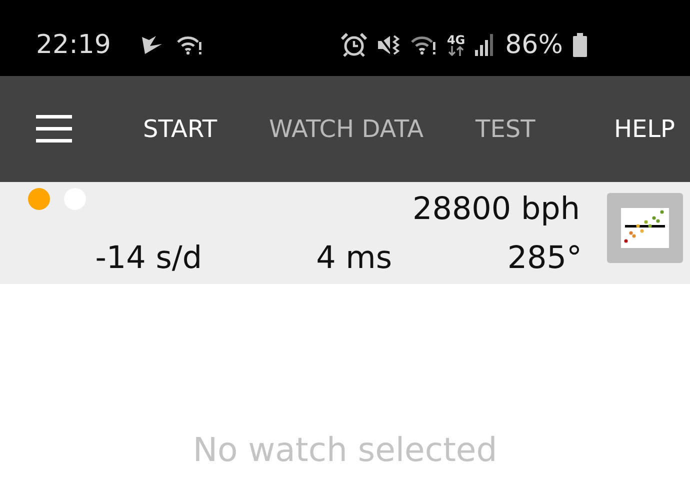  What do you see at coordinates (644, 129) in the screenshot?
I see `help-button: HELP` at bounding box center [644, 129].